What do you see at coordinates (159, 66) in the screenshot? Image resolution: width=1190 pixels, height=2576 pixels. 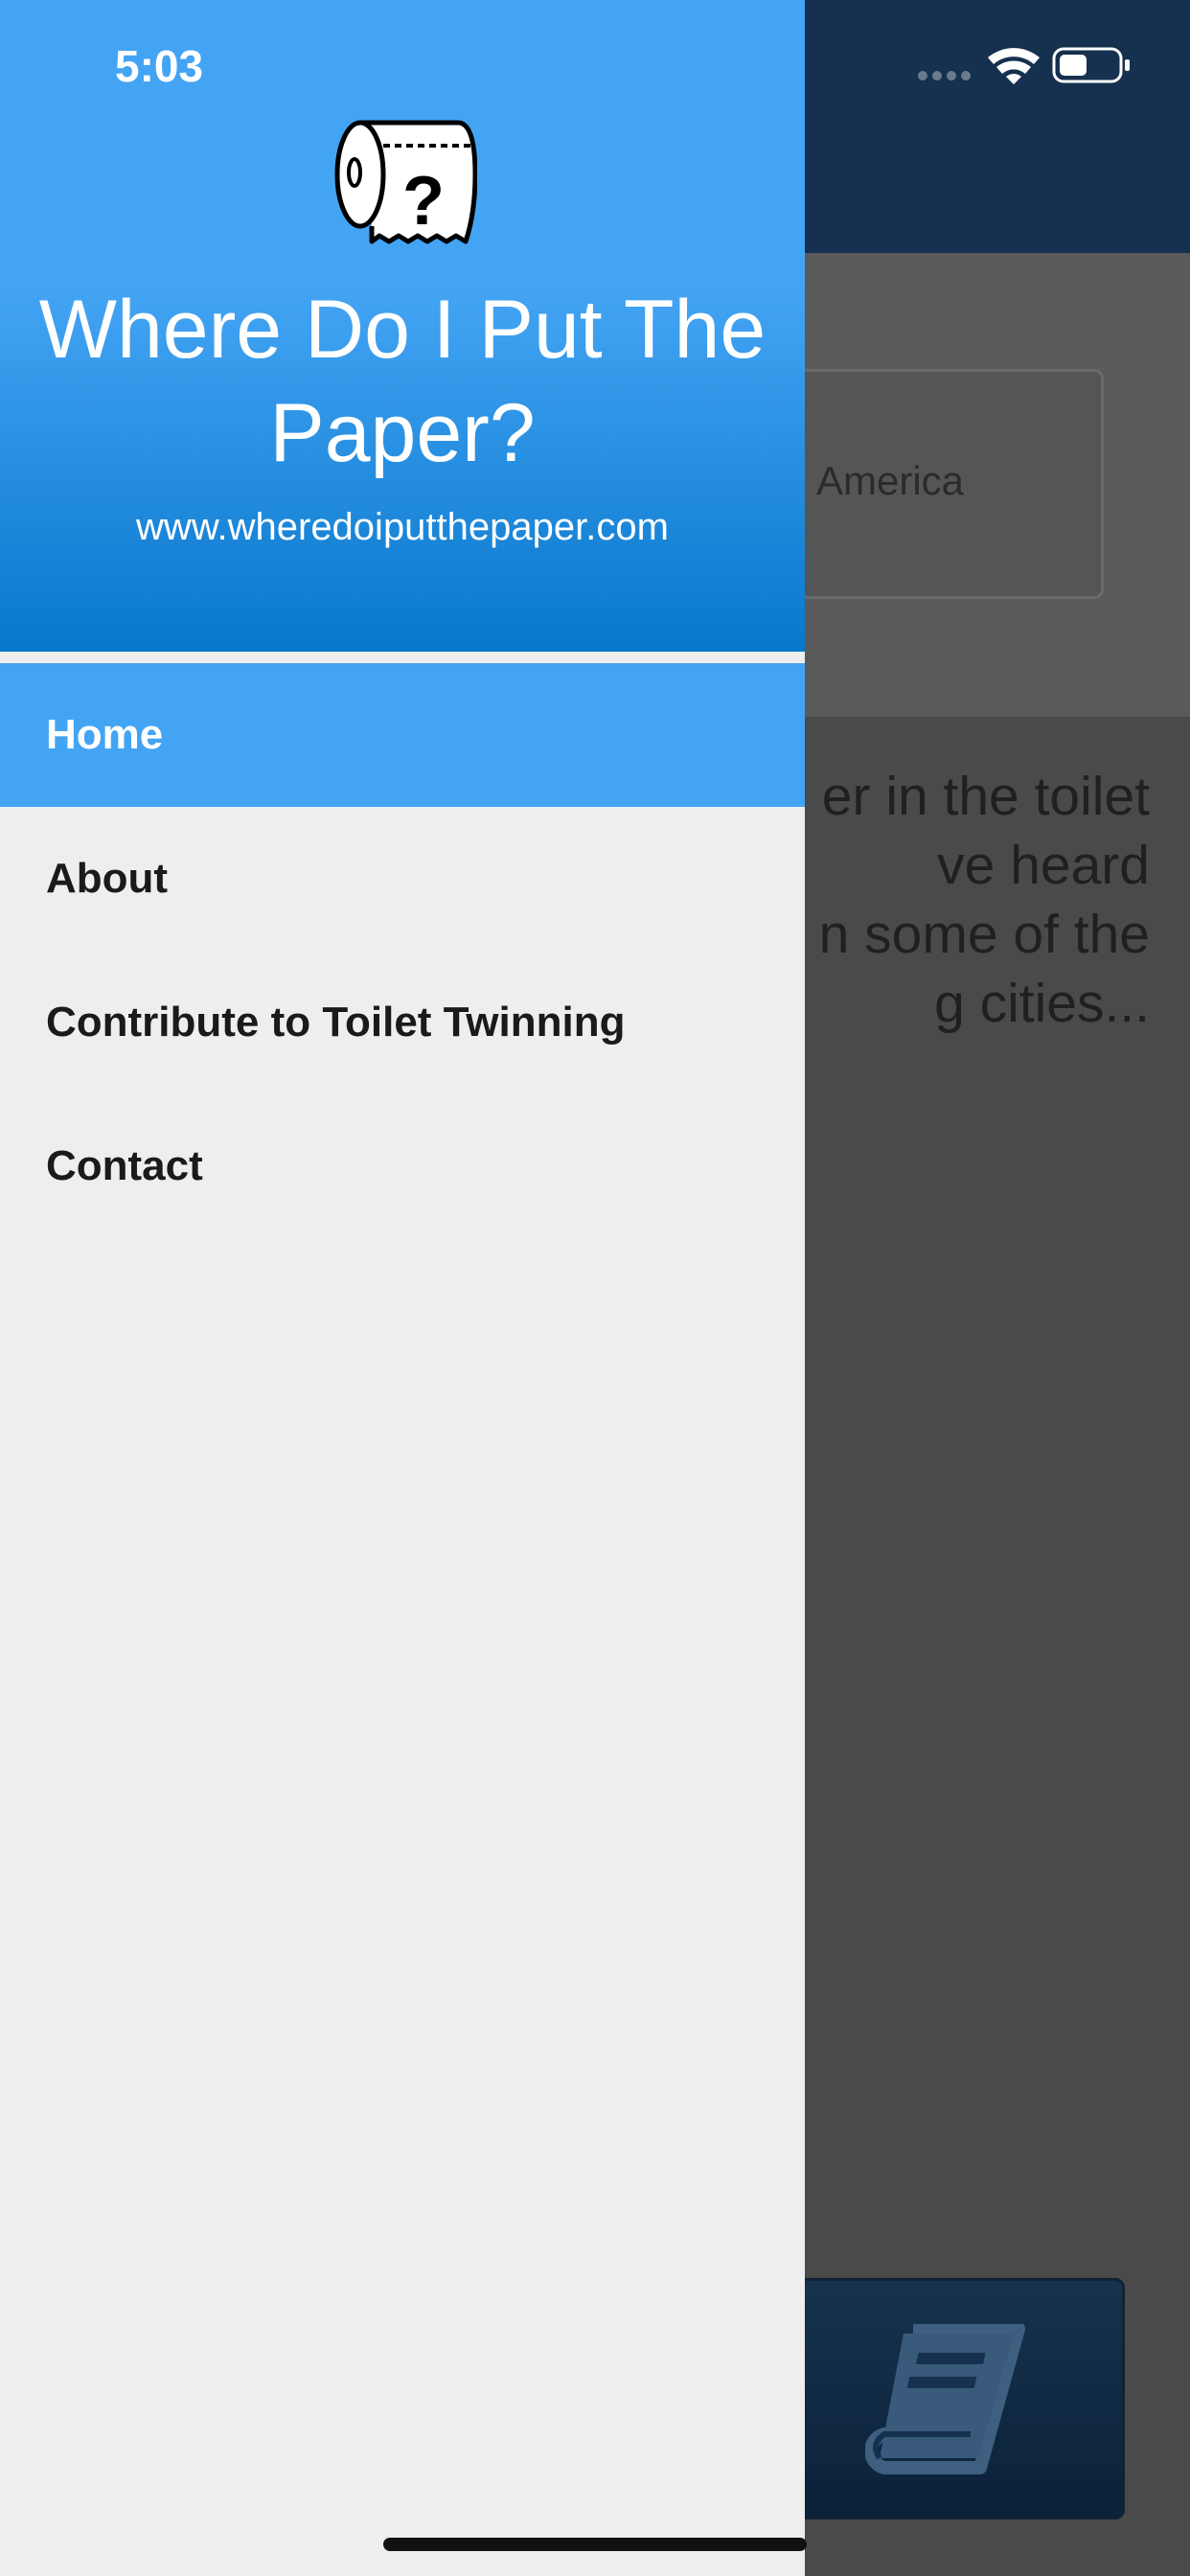 I see `status-time: 5:03` at bounding box center [159, 66].